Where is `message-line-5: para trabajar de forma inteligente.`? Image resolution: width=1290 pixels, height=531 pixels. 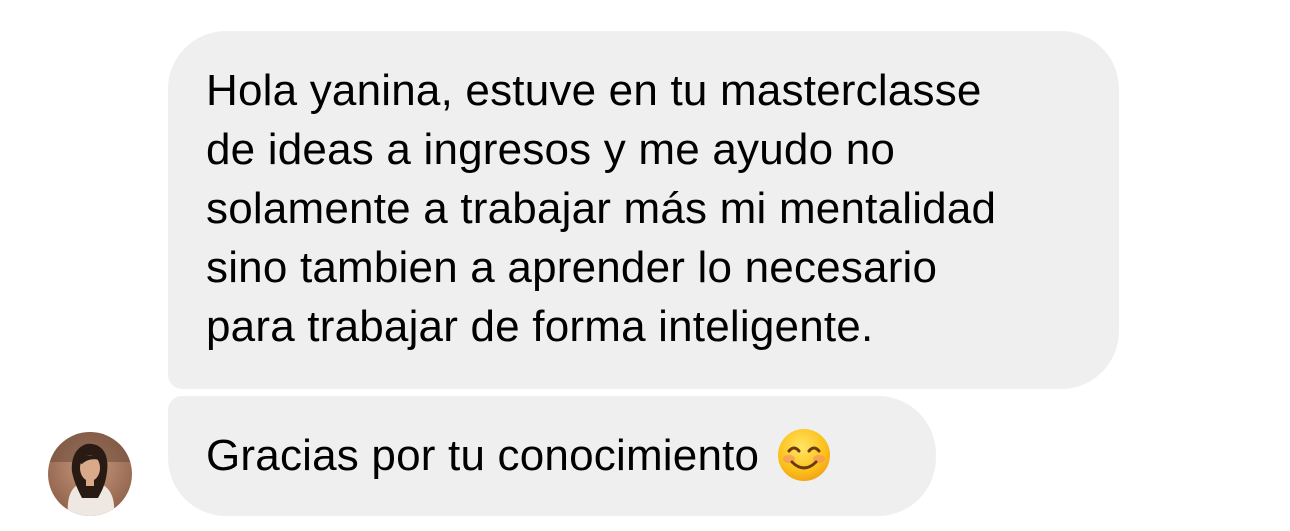
message-line-5: para trabajar de forma inteligente. is located at coordinates (540, 326).